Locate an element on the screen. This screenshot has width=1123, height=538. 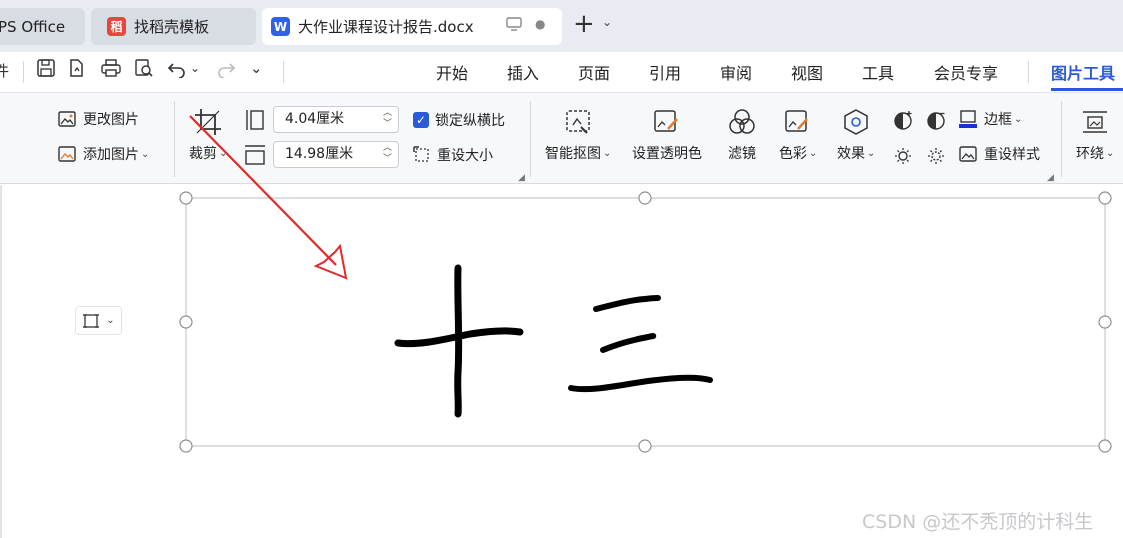
resize-handle-top is located at coordinates (645, 198).